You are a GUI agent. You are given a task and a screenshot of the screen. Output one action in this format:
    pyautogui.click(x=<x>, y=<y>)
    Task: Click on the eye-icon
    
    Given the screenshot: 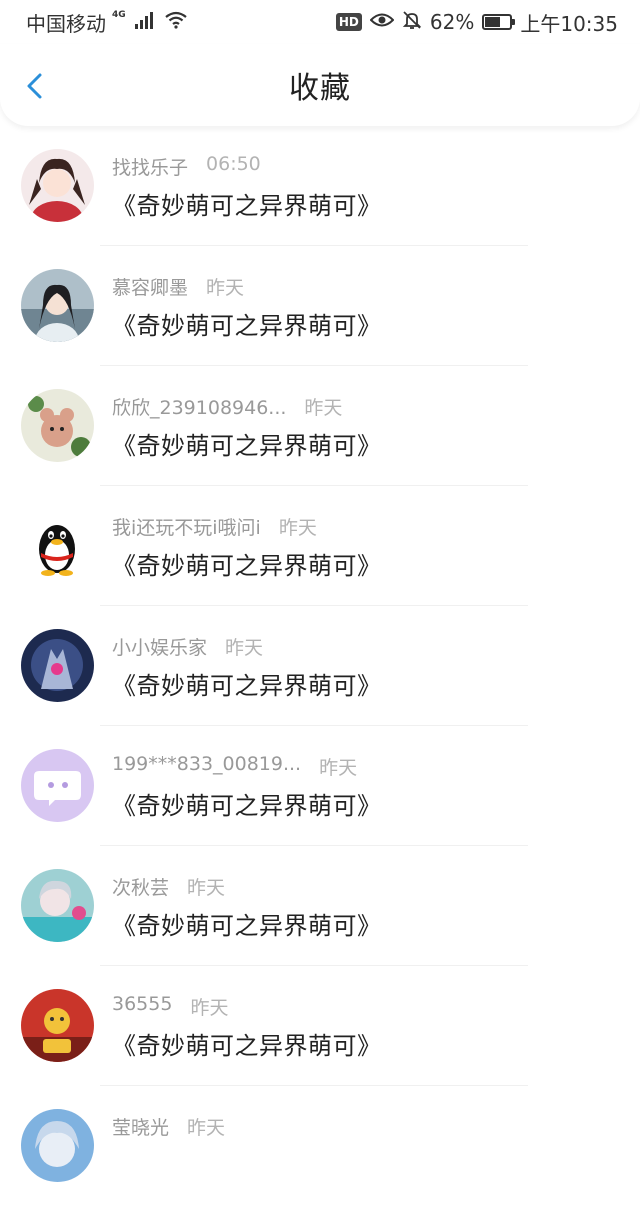 What is the action you would take?
    pyautogui.click(x=382, y=22)
    